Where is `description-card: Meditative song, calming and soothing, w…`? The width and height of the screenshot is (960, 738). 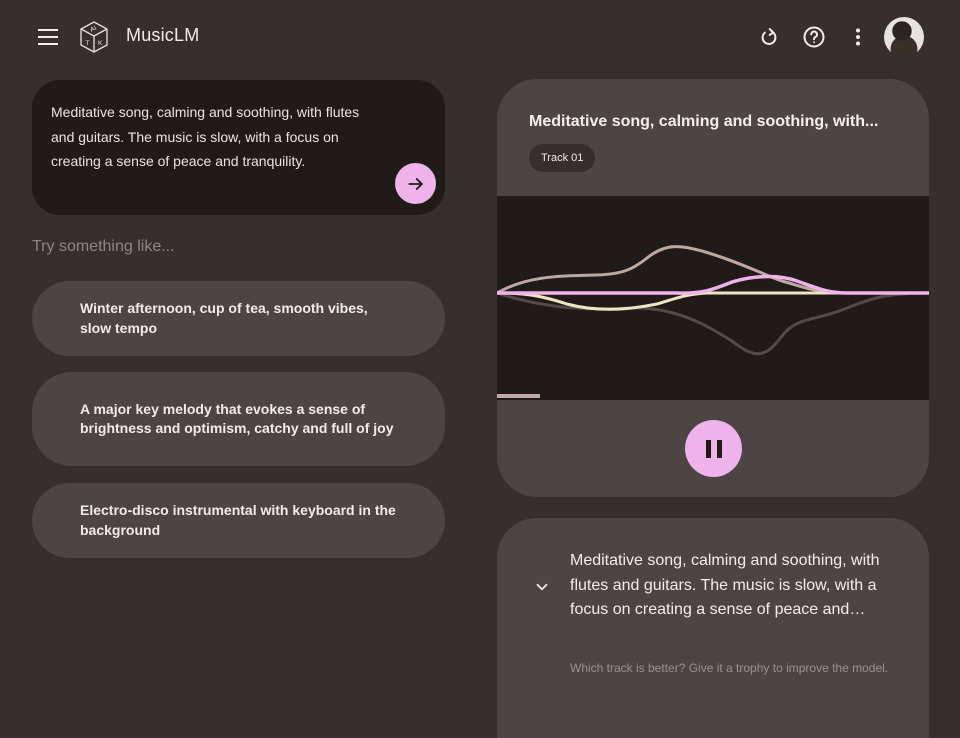 description-card: Meditative song, calming and soothing, w… is located at coordinates (713, 628).